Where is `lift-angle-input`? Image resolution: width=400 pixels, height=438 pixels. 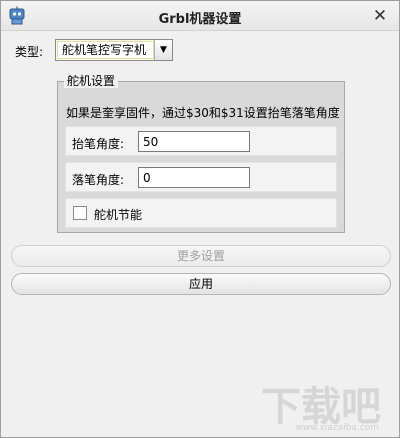 lift-angle-input is located at coordinates (194, 141).